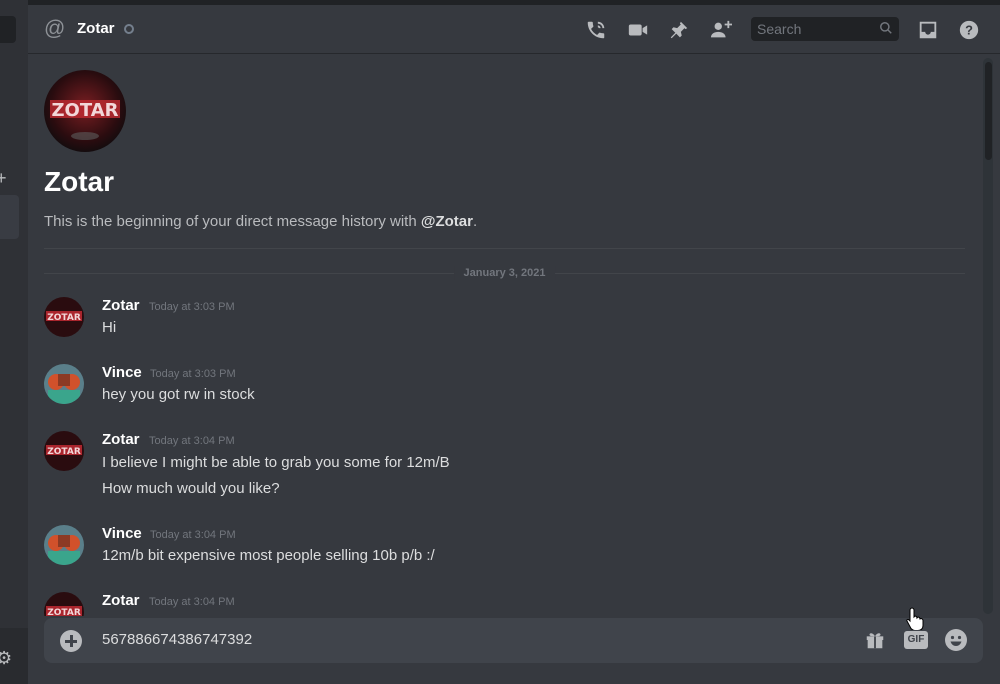 The height and width of the screenshot is (684, 1000). I want to click on channel-header: @ Zotar Search ?, so click(514, 29).